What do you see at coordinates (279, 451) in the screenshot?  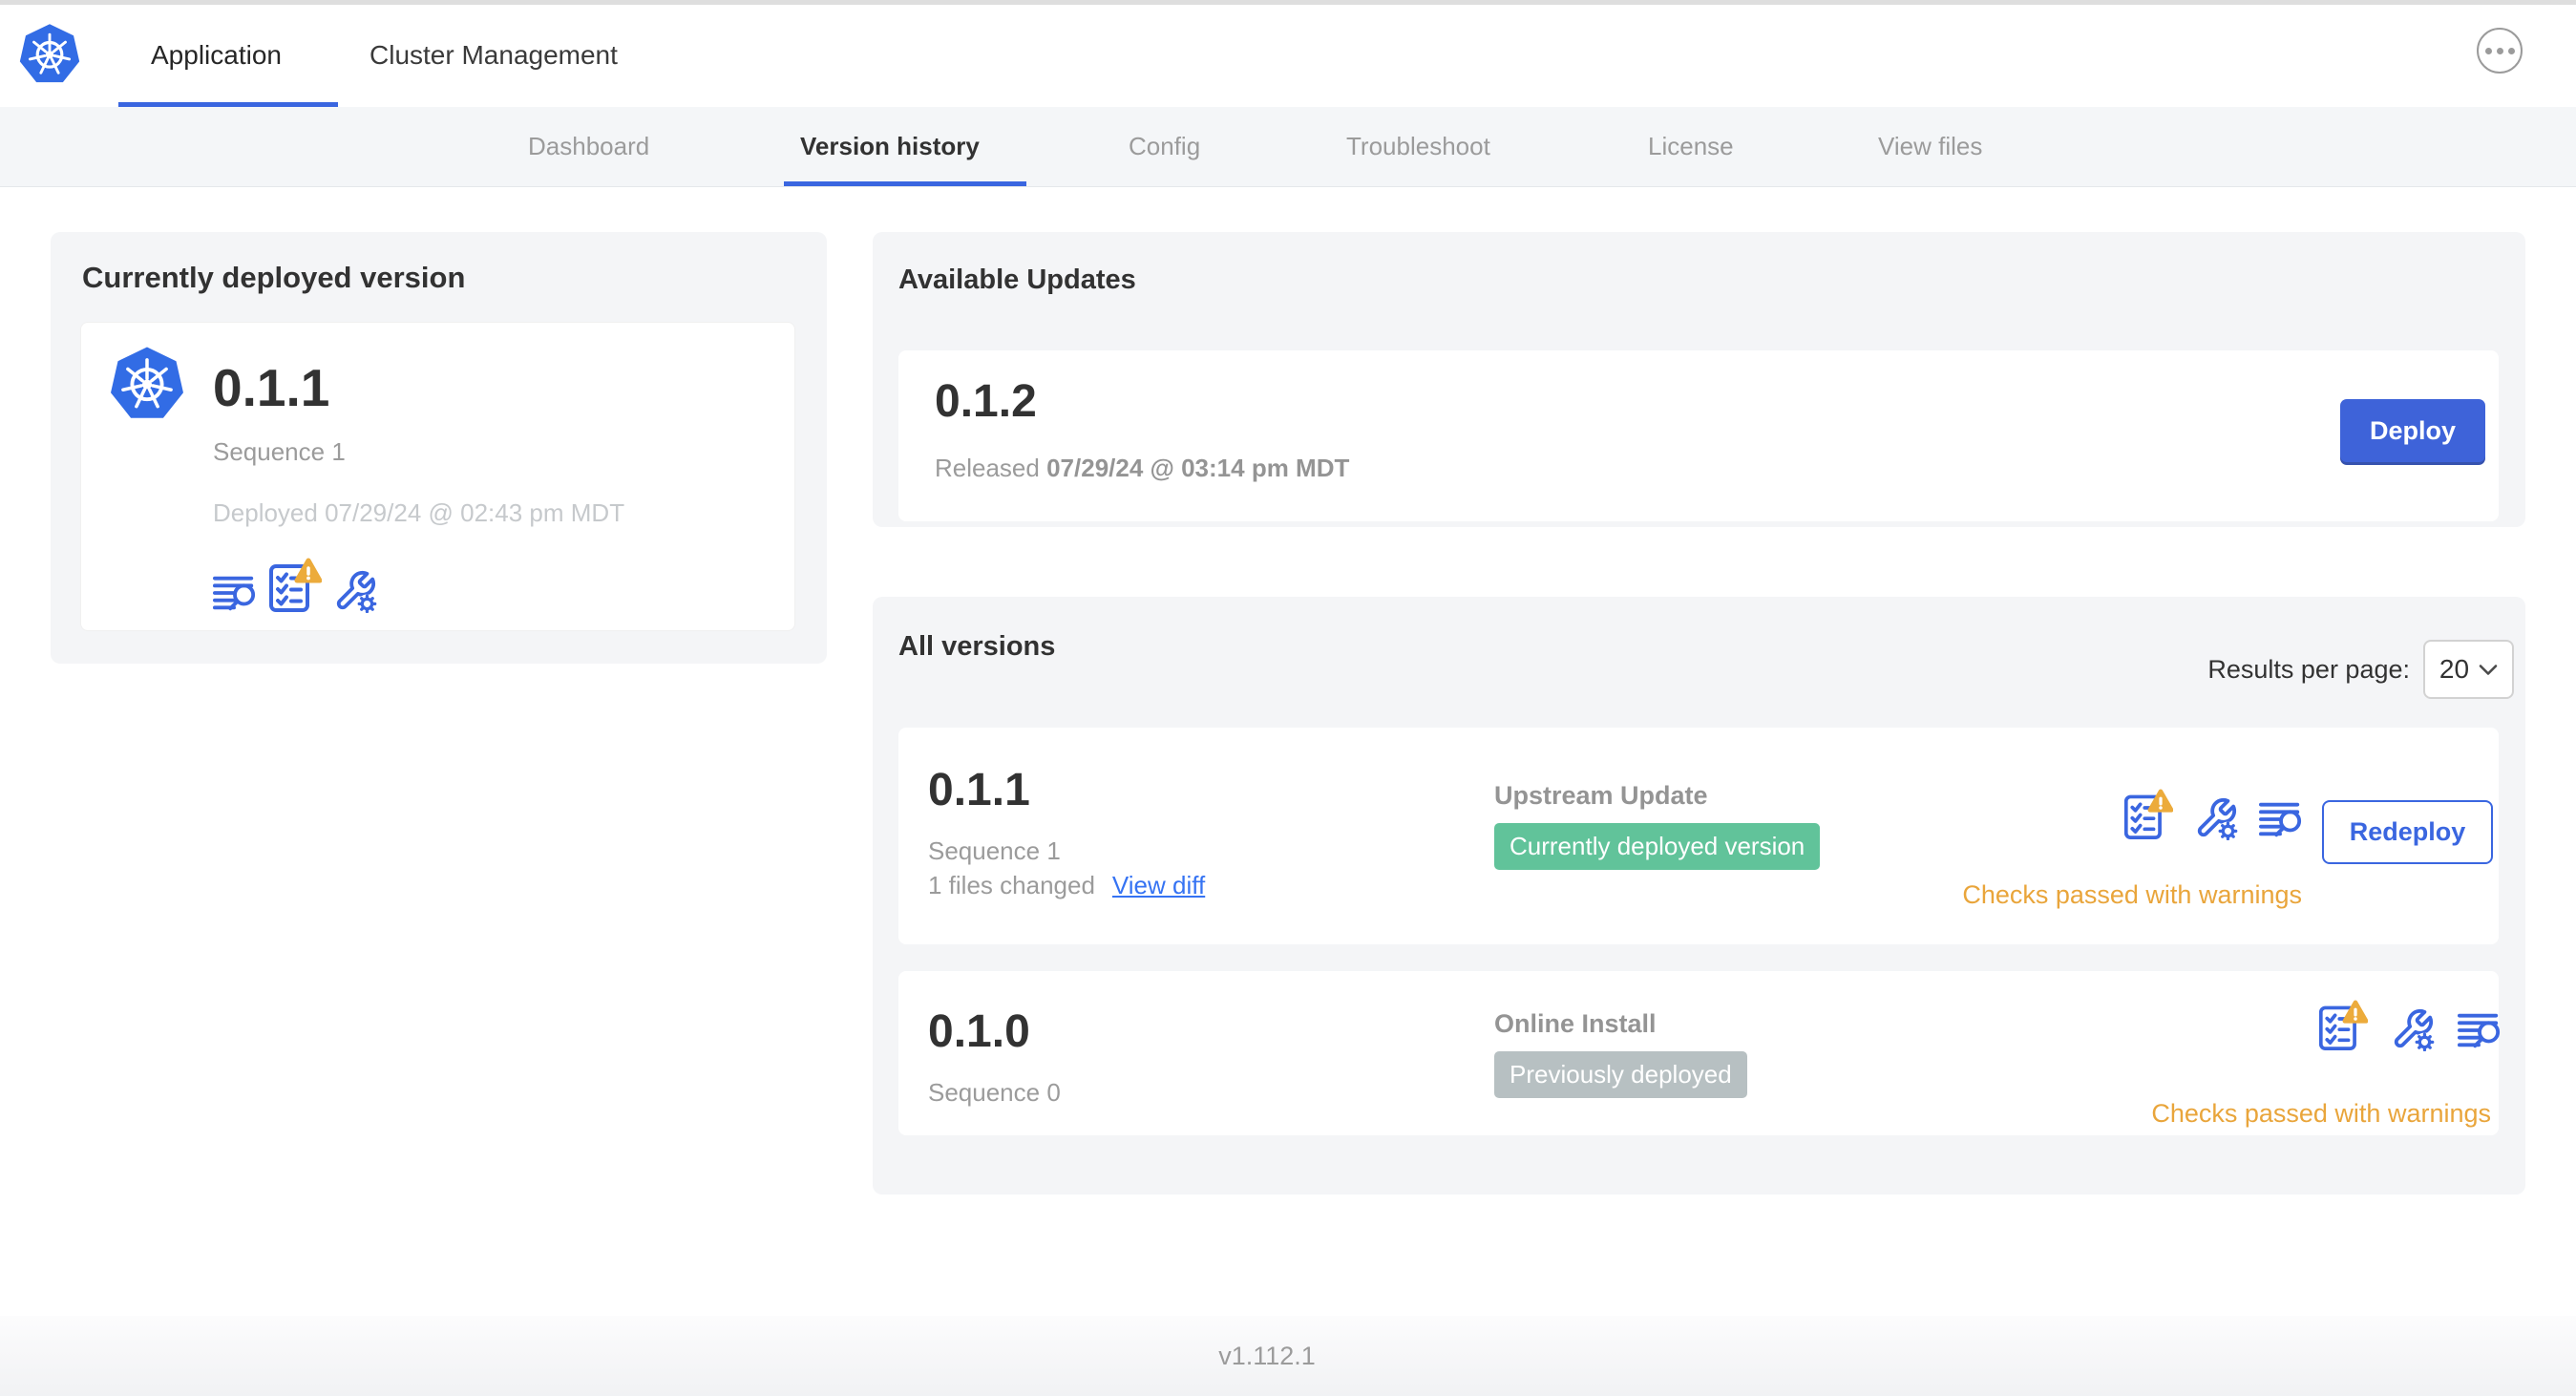 I see `current-version-sequence: Sequence 1` at bounding box center [279, 451].